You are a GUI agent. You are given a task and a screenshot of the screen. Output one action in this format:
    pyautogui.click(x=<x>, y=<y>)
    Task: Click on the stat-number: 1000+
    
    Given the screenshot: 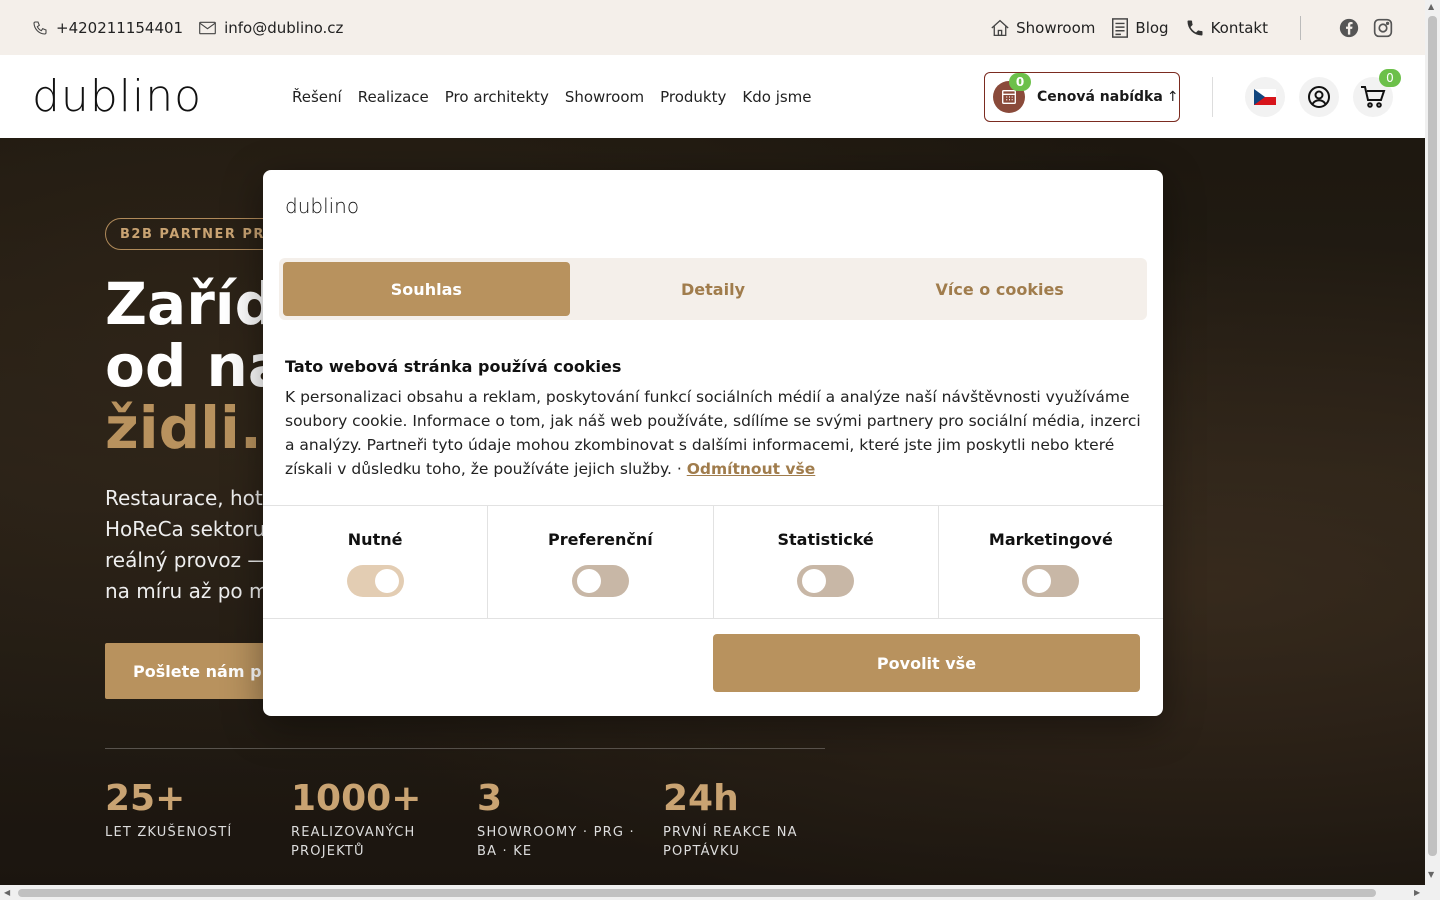 What is the action you would take?
    pyautogui.click(x=356, y=798)
    